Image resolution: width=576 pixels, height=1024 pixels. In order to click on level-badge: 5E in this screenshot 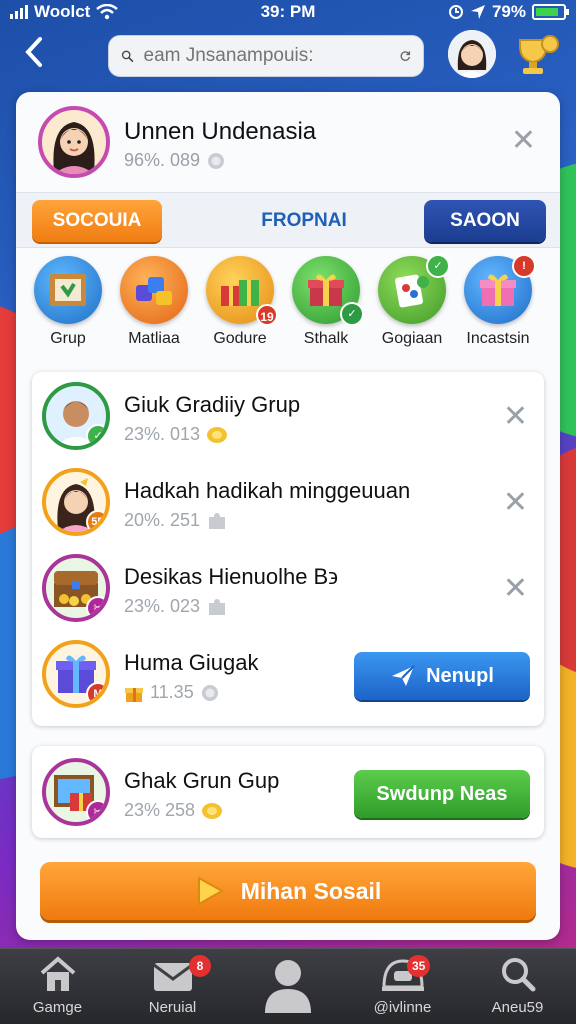, I will do `click(96, 521)`.